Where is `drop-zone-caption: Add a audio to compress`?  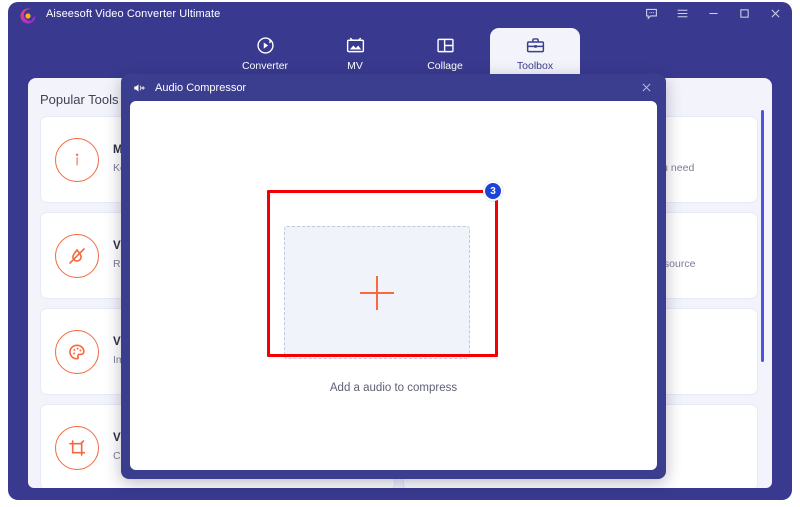 drop-zone-caption: Add a audio to compress is located at coordinates (393, 388).